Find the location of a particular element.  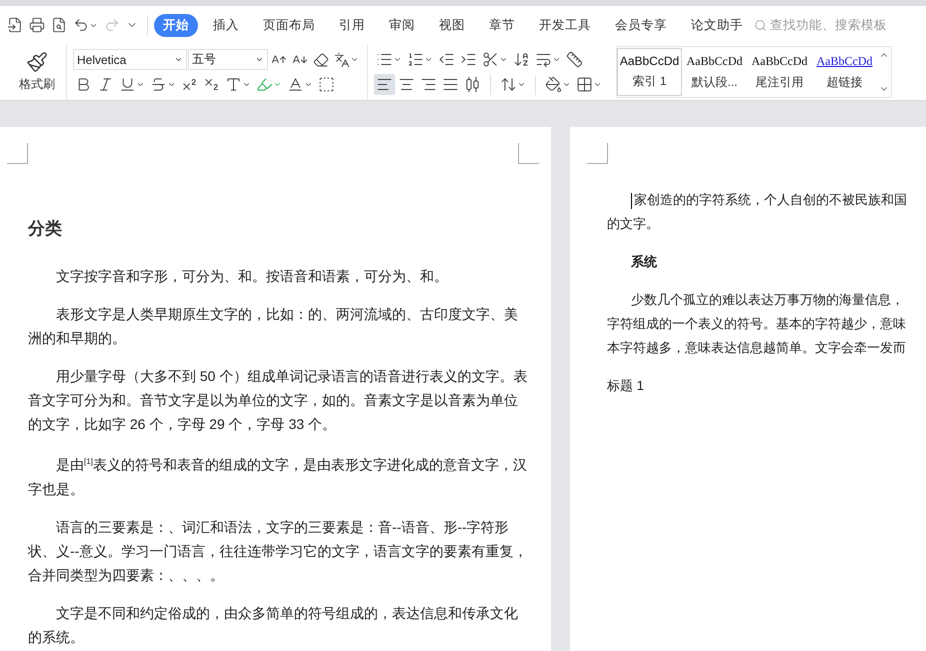

decrease-indent-icon is located at coordinates (446, 59).